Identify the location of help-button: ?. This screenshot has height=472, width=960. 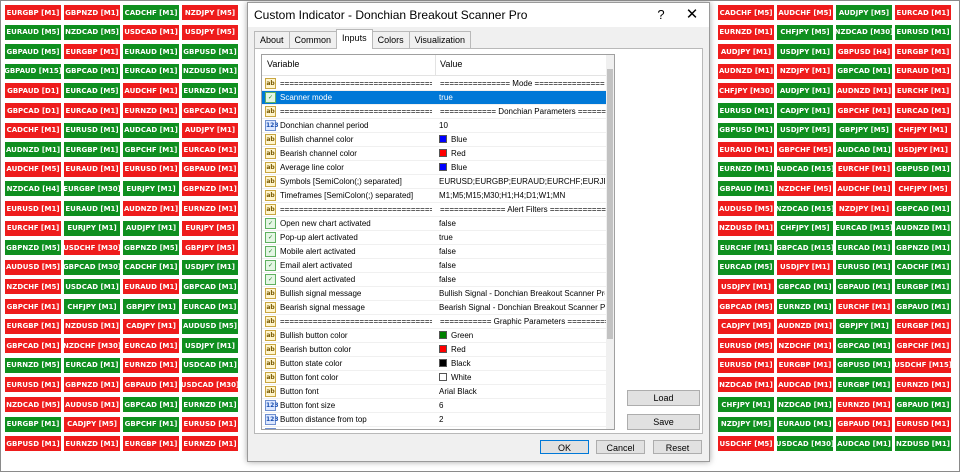
(661, 15).